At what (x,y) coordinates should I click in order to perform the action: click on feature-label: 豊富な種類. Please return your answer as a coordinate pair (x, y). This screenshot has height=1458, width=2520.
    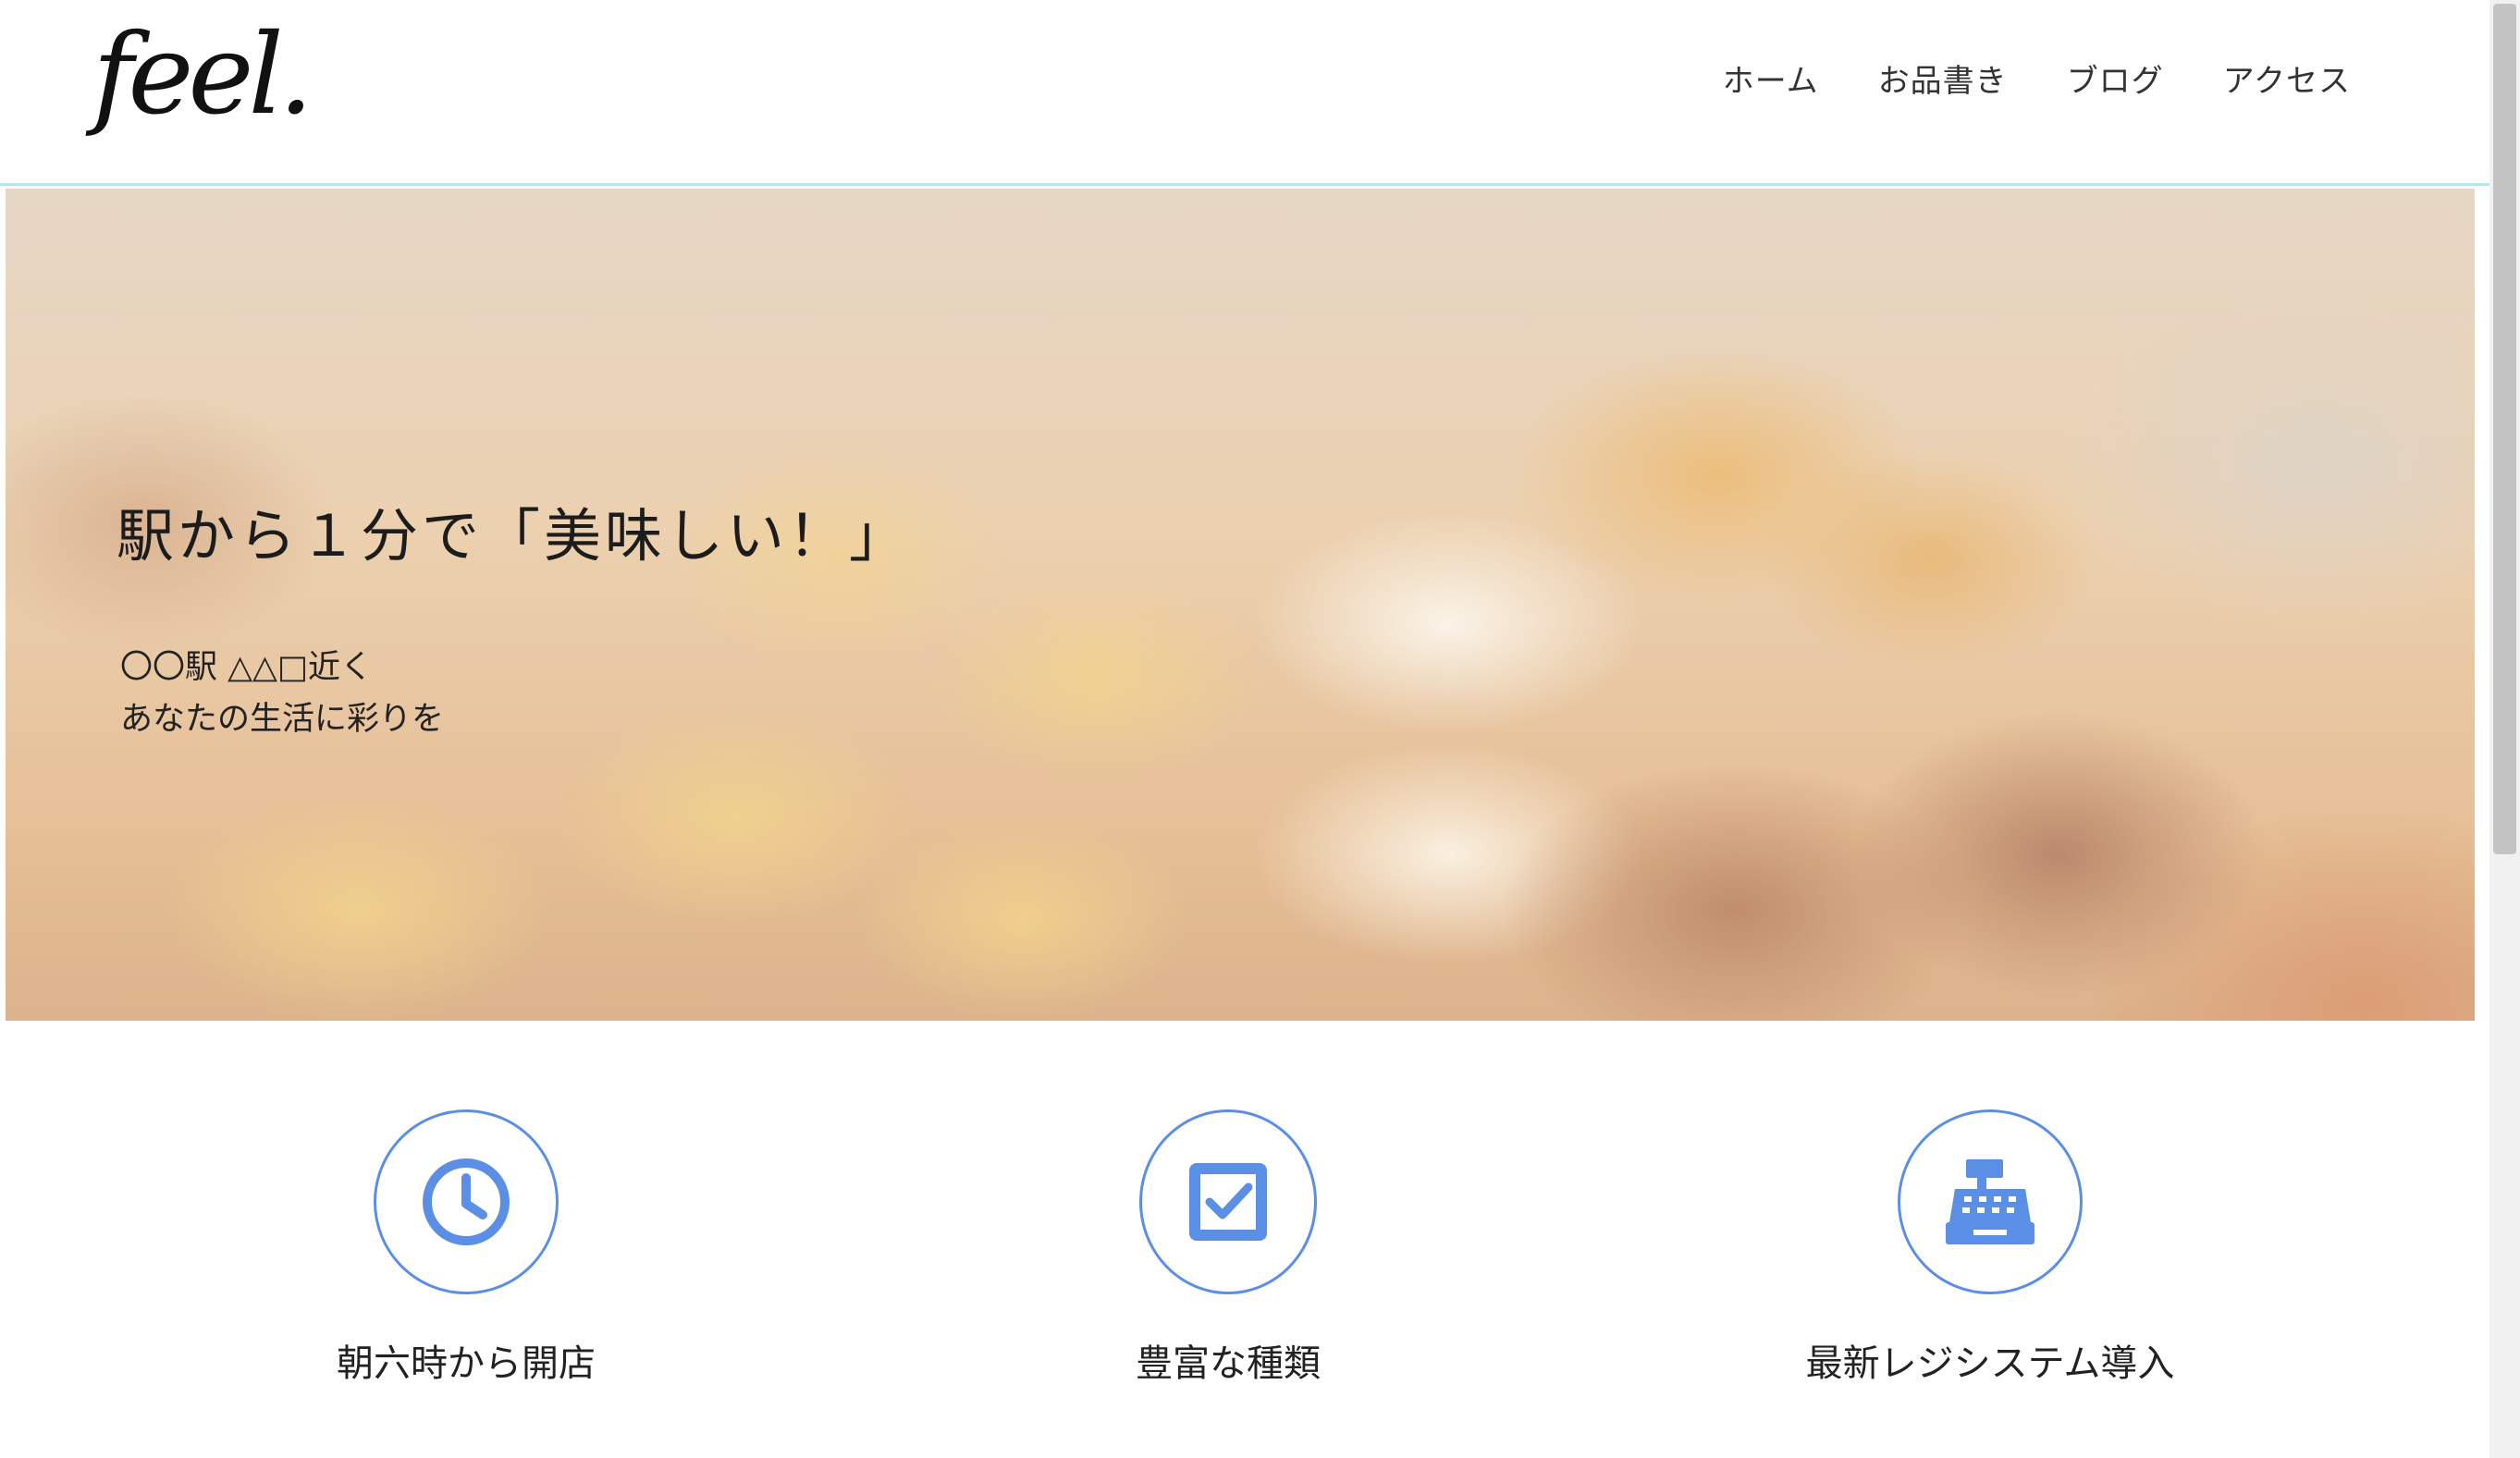
    Looking at the image, I should click on (1228, 1363).